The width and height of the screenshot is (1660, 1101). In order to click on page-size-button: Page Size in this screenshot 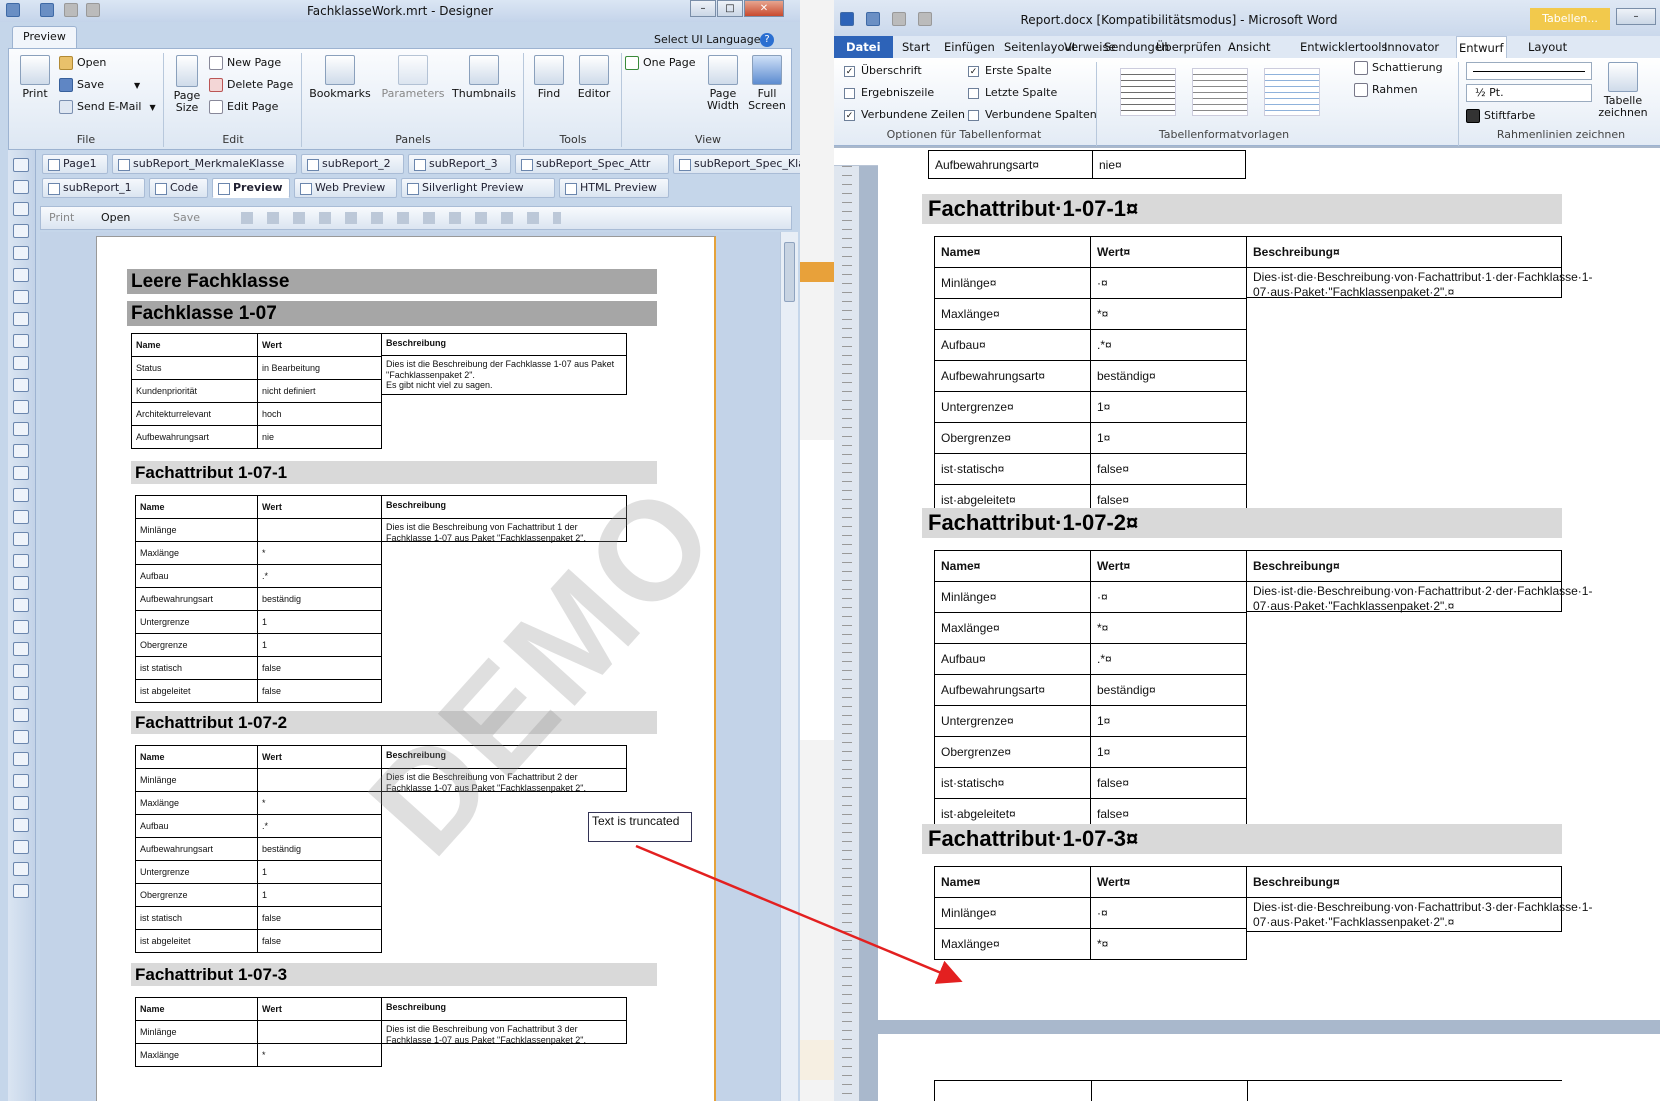, I will do `click(187, 84)`.